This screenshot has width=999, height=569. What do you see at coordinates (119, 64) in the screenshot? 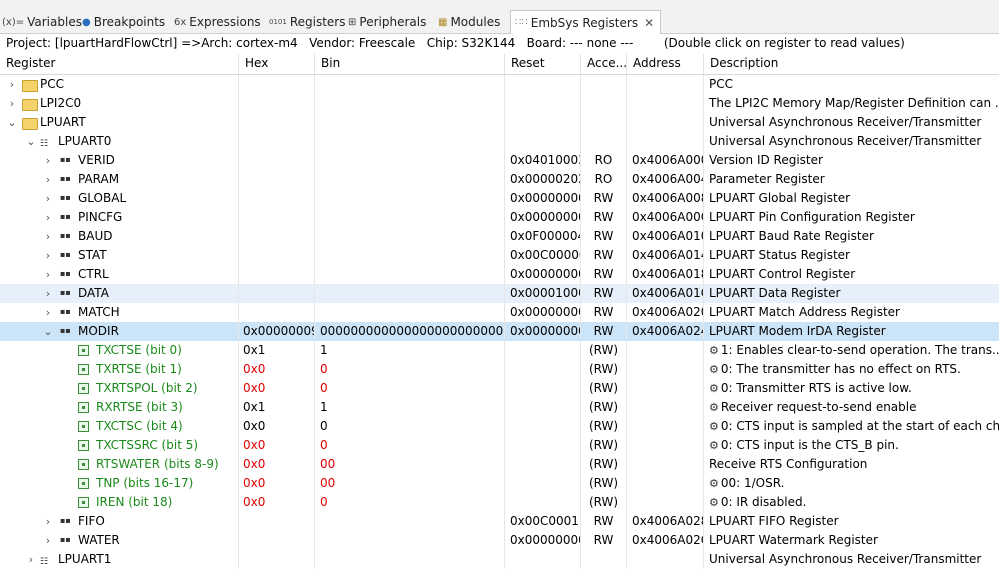
I see `column-header-register: Register` at bounding box center [119, 64].